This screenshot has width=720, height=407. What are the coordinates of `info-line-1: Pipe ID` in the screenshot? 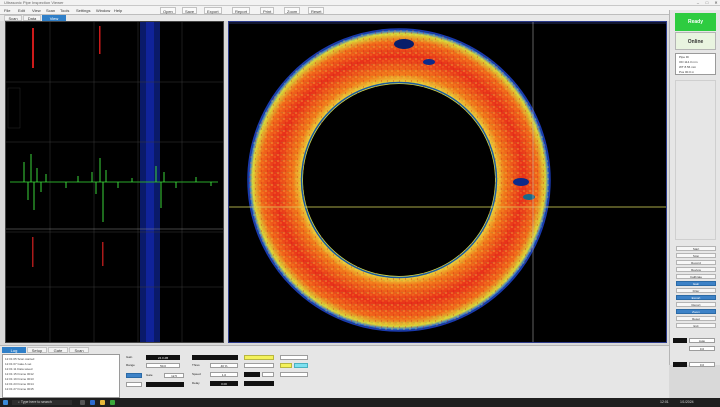 It's located at (684, 57).